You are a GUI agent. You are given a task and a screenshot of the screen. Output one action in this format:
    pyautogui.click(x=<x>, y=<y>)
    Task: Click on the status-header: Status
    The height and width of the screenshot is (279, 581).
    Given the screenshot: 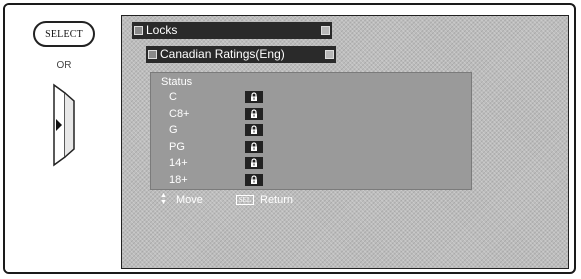 What is the action you would take?
    pyautogui.click(x=177, y=82)
    